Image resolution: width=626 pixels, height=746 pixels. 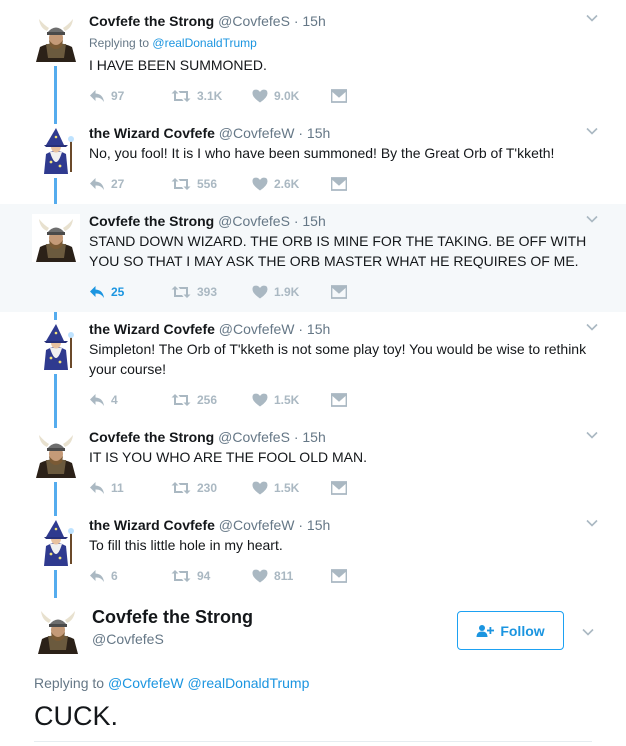 What do you see at coordinates (181, 96) in the screenshot?
I see `retweet-icon` at bounding box center [181, 96].